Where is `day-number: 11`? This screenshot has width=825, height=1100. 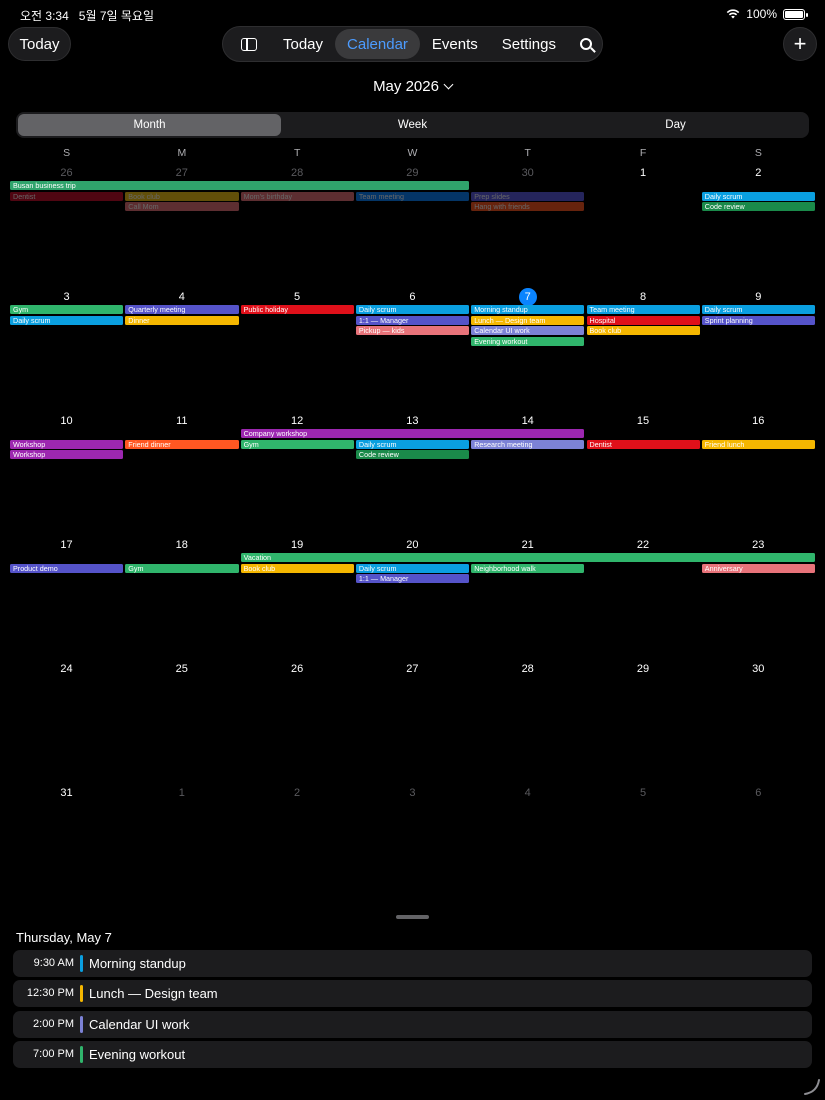 day-number: 11 is located at coordinates (181, 421).